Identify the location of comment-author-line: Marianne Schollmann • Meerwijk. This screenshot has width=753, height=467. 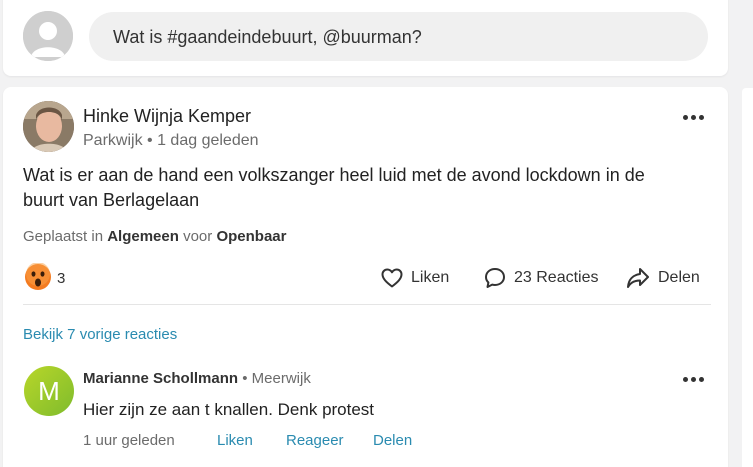
(197, 378).